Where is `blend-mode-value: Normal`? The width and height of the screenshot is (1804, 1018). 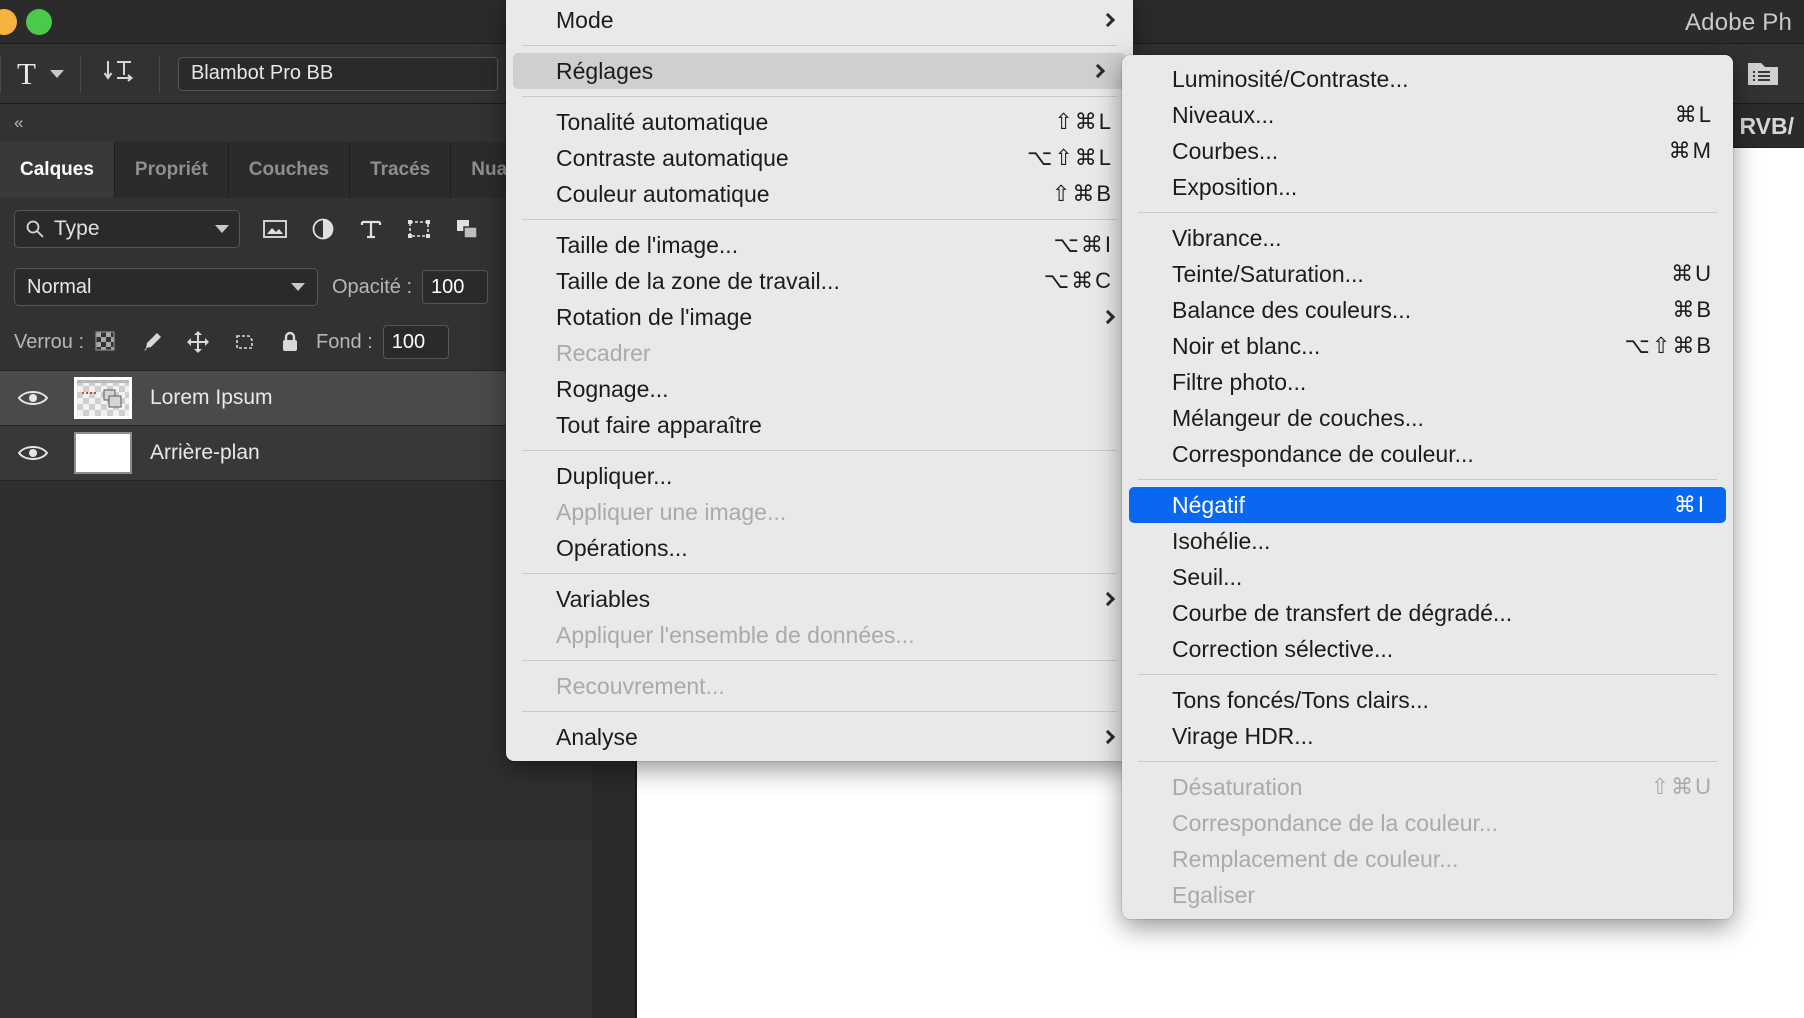
blend-mode-value: Normal is located at coordinates (59, 286).